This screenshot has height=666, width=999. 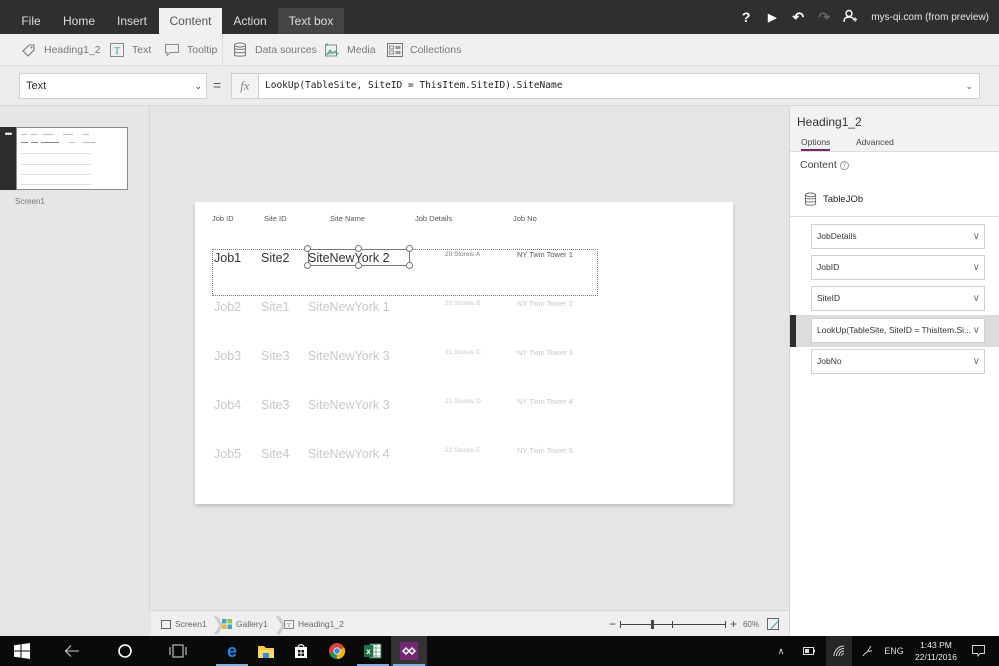 What do you see at coordinates (781, 651) in the screenshot?
I see `show-hidden-icons: ∧` at bounding box center [781, 651].